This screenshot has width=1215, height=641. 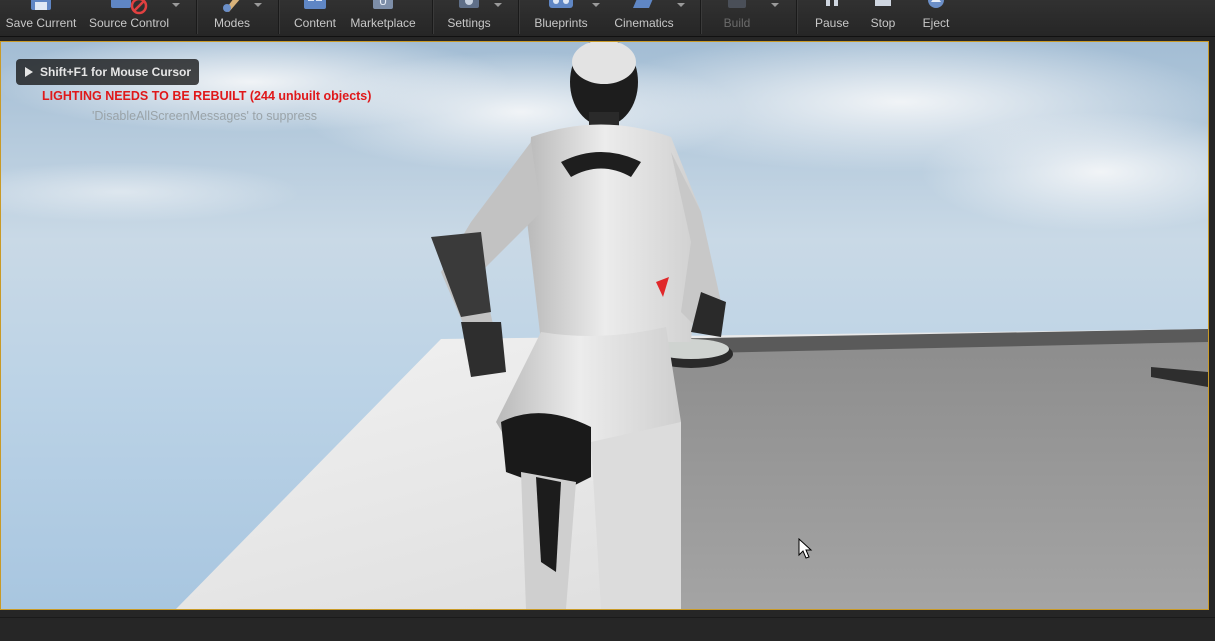 What do you see at coordinates (805, 548) in the screenshot?
I see `mouse-pointer-icon` at bounding box center [805, 548].